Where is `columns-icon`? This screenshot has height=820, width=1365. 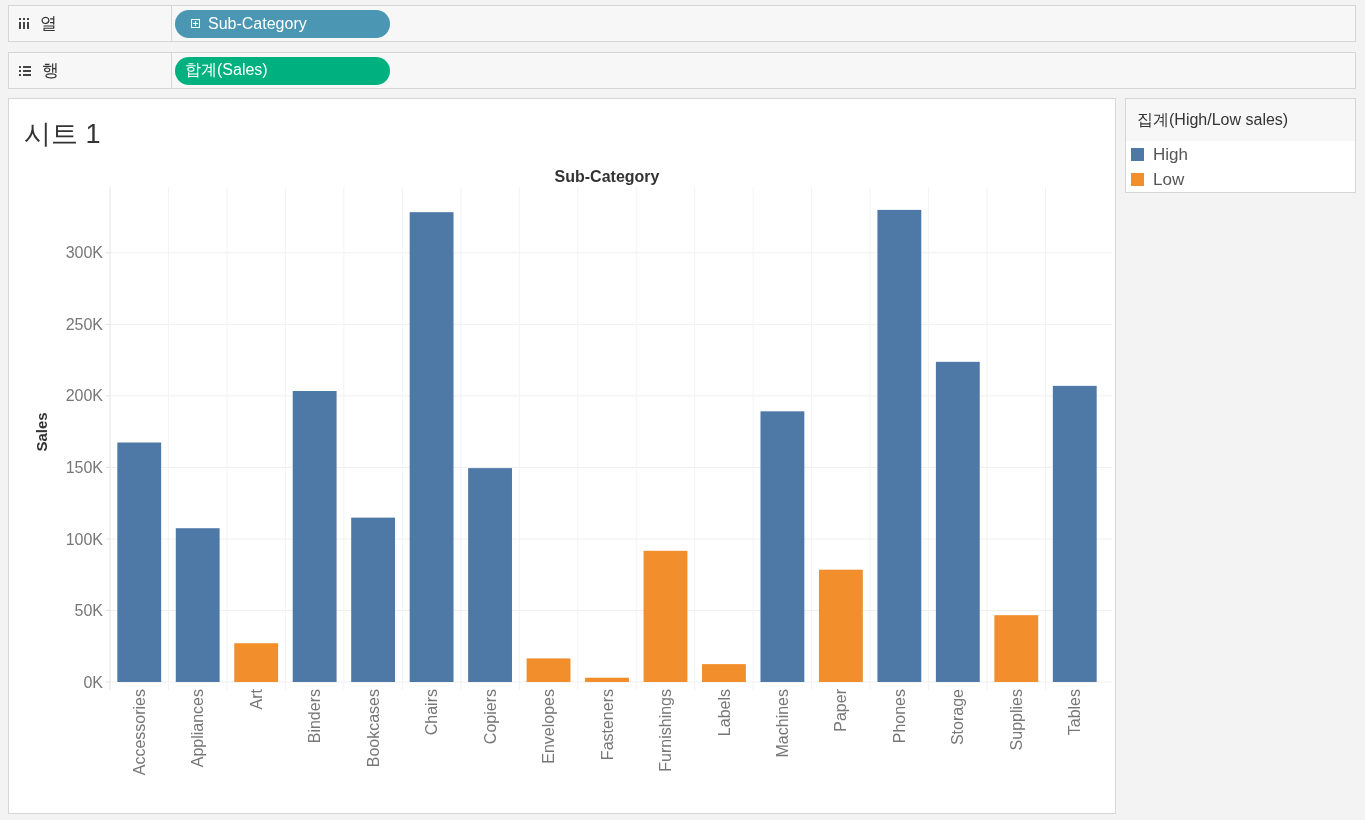 columns-icon is located at coordinates (24, 23).